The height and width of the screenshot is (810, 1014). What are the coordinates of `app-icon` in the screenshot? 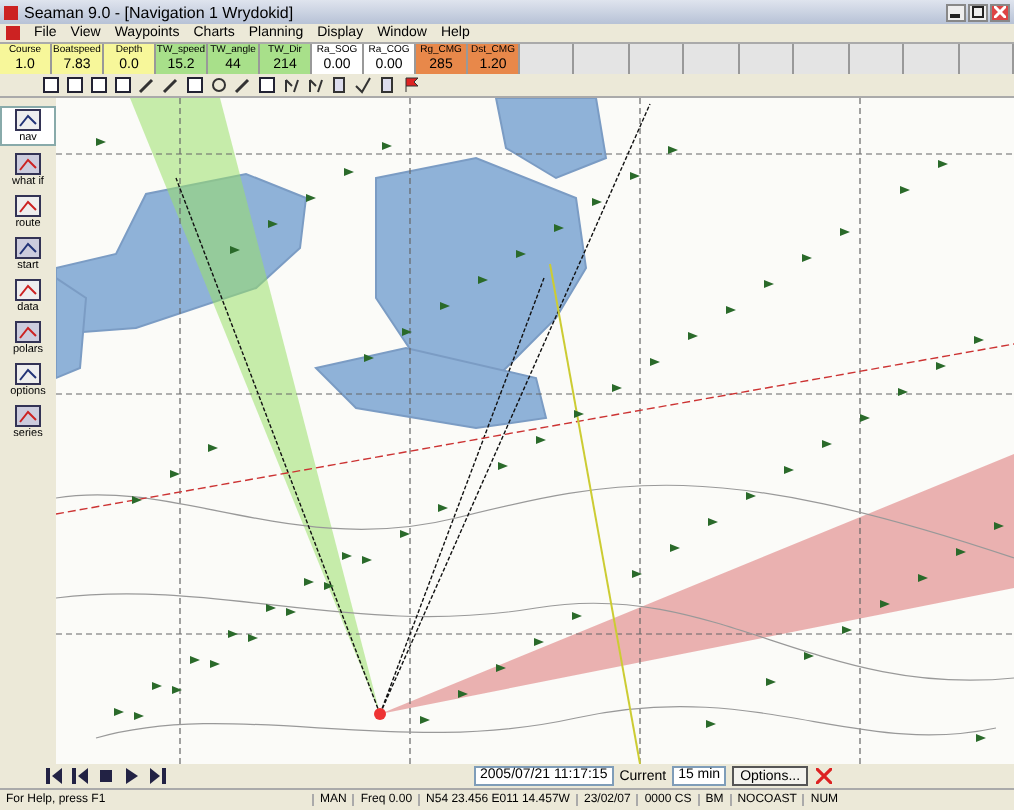 It's located at (11, 12).